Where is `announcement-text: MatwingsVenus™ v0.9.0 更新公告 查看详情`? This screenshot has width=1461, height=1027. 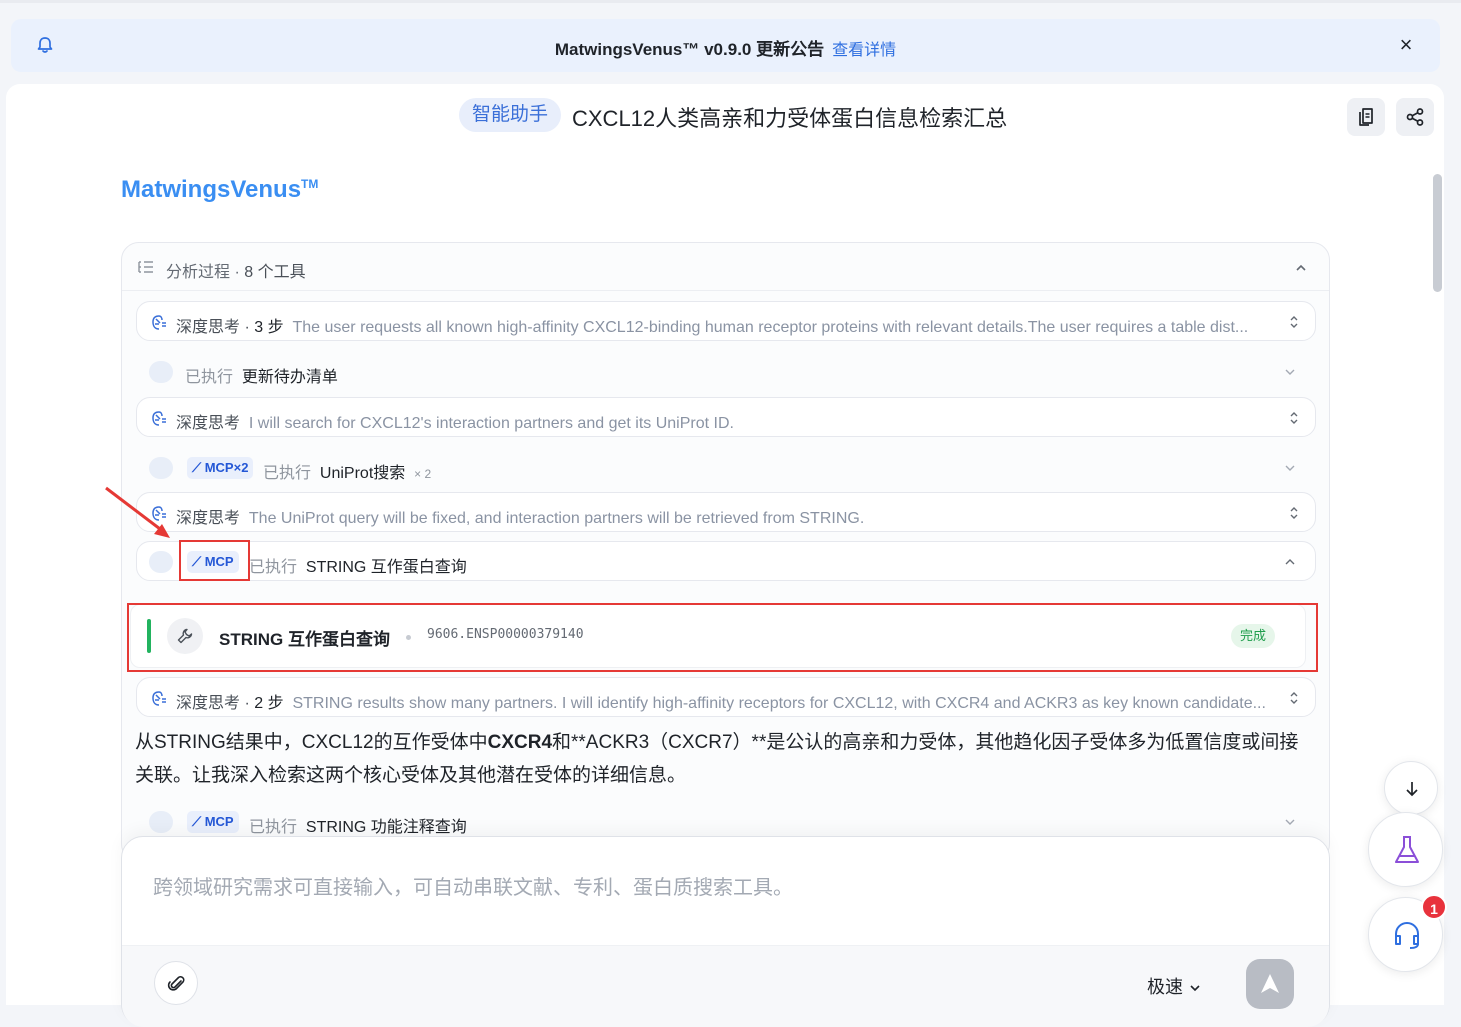
announcement-text: MatwingsVenus™ v0.9.0 更新公告 查看详情 is located at coordinates (725, 47).